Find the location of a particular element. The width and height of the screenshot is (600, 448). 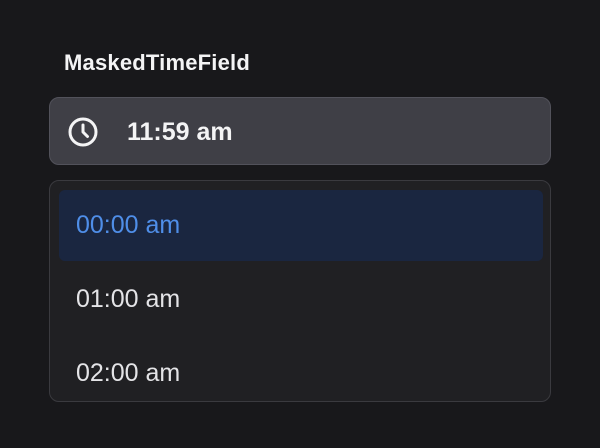

field-label: MaskedTimeField is located at coordinates (157, 62).